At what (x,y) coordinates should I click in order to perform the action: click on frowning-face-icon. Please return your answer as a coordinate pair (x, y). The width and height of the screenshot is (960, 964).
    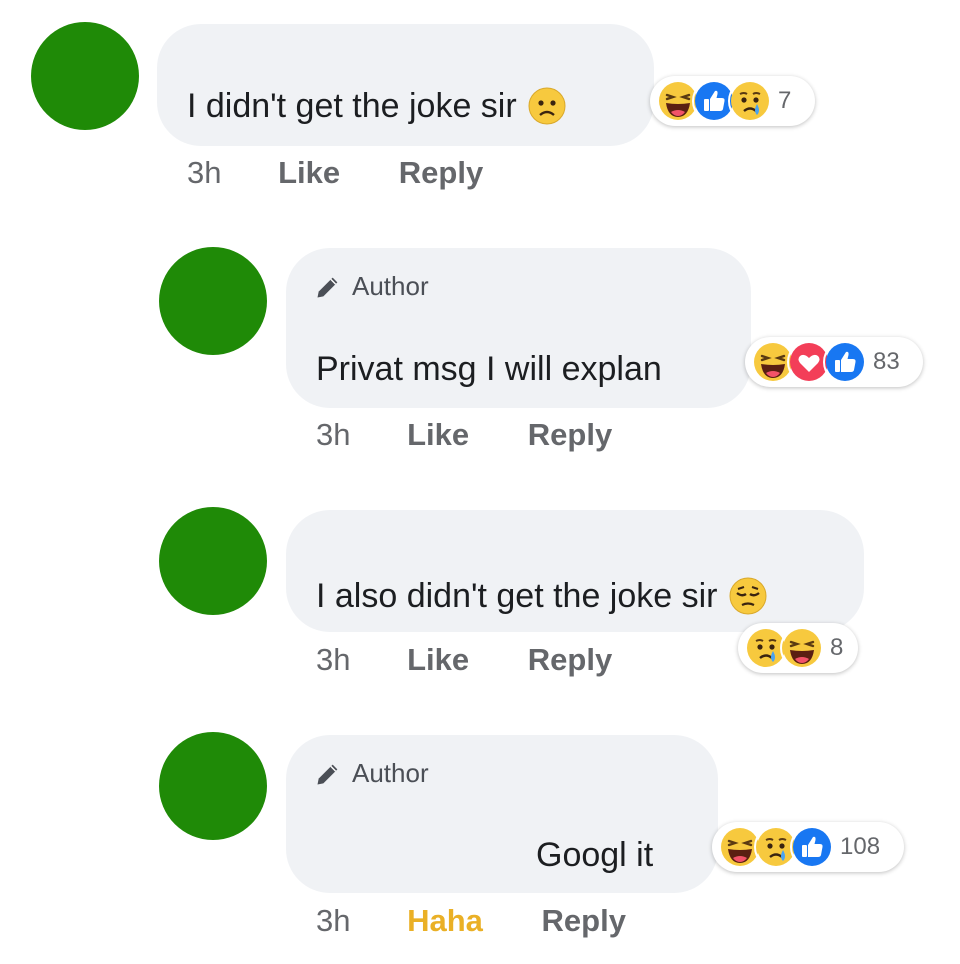
    Looking at the image, I should click on (547, 106).